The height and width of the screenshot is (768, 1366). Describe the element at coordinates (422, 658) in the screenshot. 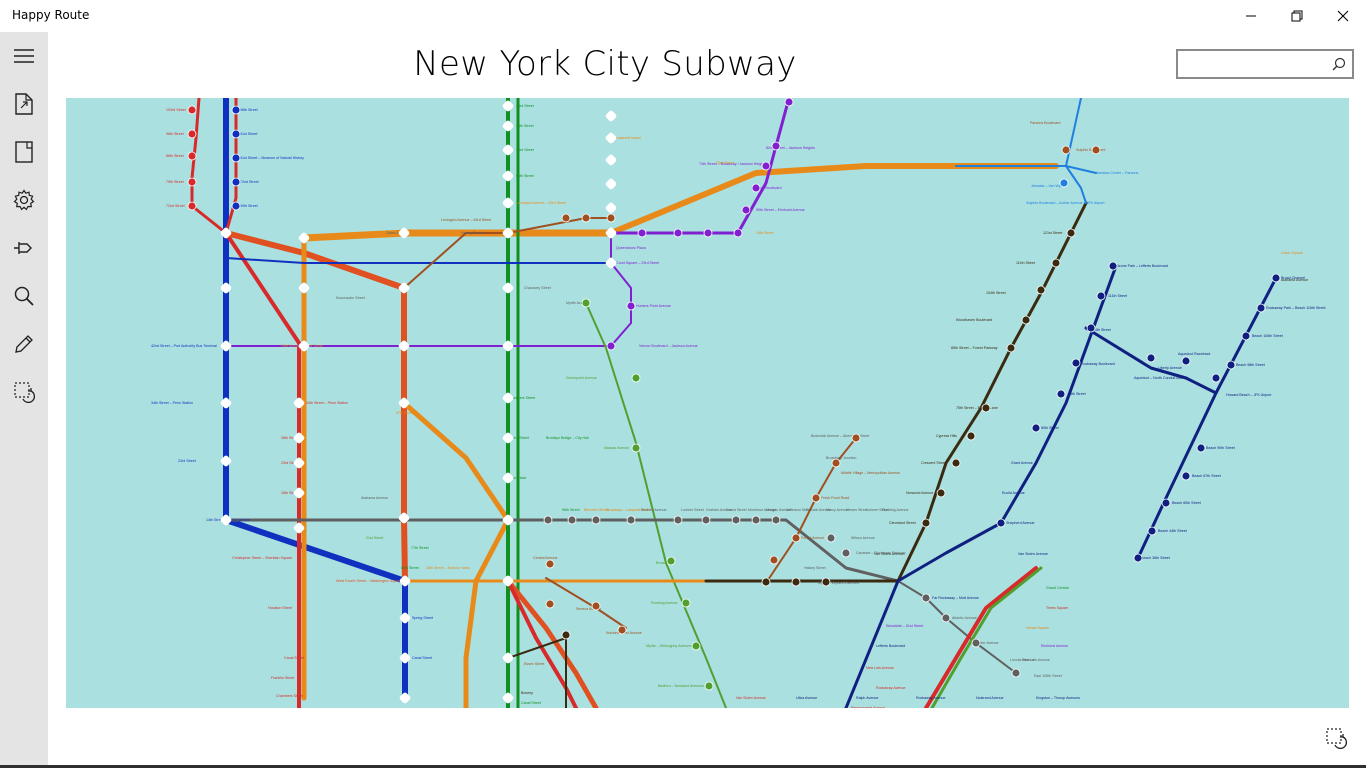

I see `station-label: Canal Street` at that location.